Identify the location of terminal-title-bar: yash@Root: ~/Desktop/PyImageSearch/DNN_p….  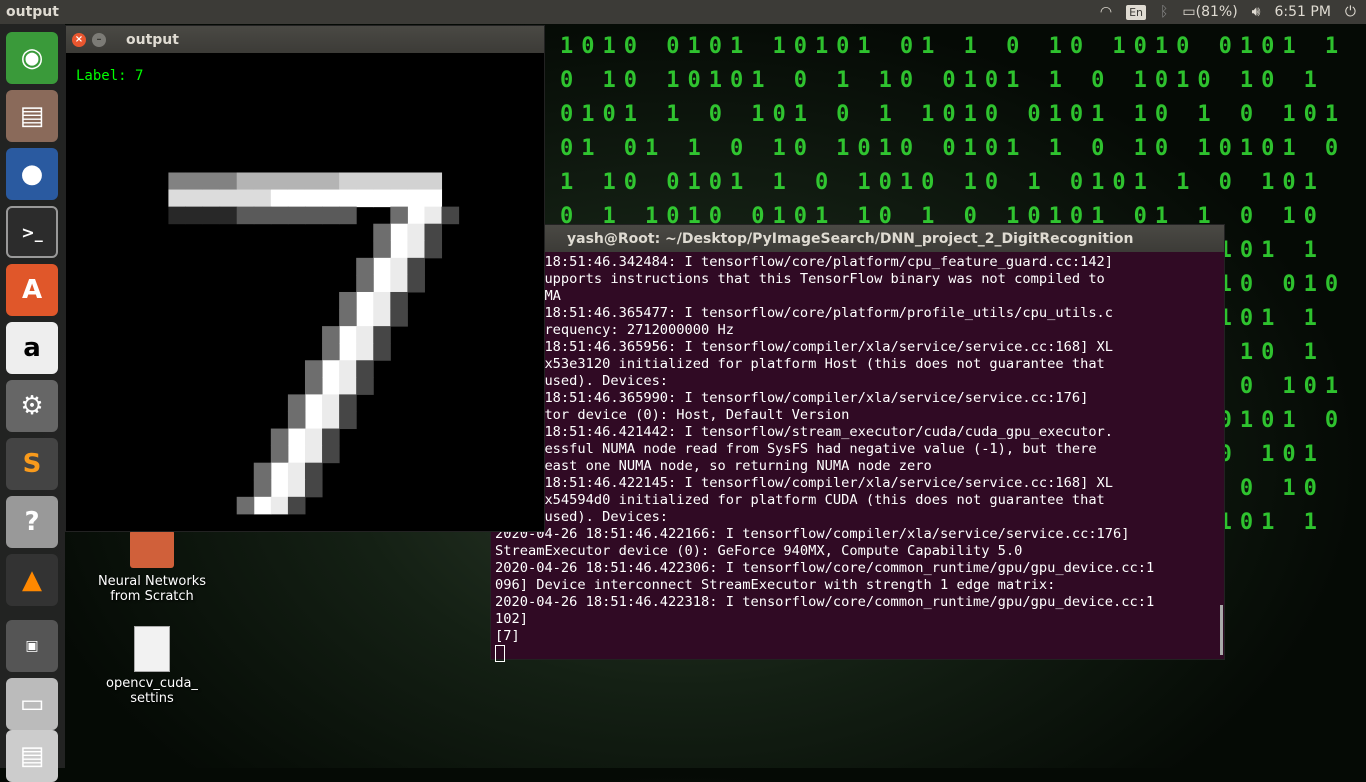
(857, 238).